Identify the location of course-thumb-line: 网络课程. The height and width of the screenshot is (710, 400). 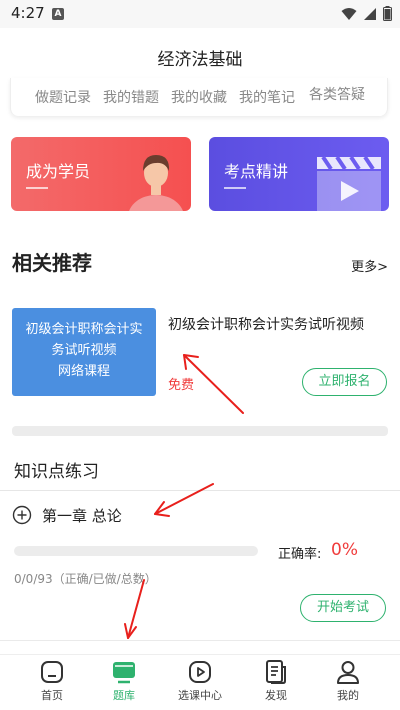
(83, 371).